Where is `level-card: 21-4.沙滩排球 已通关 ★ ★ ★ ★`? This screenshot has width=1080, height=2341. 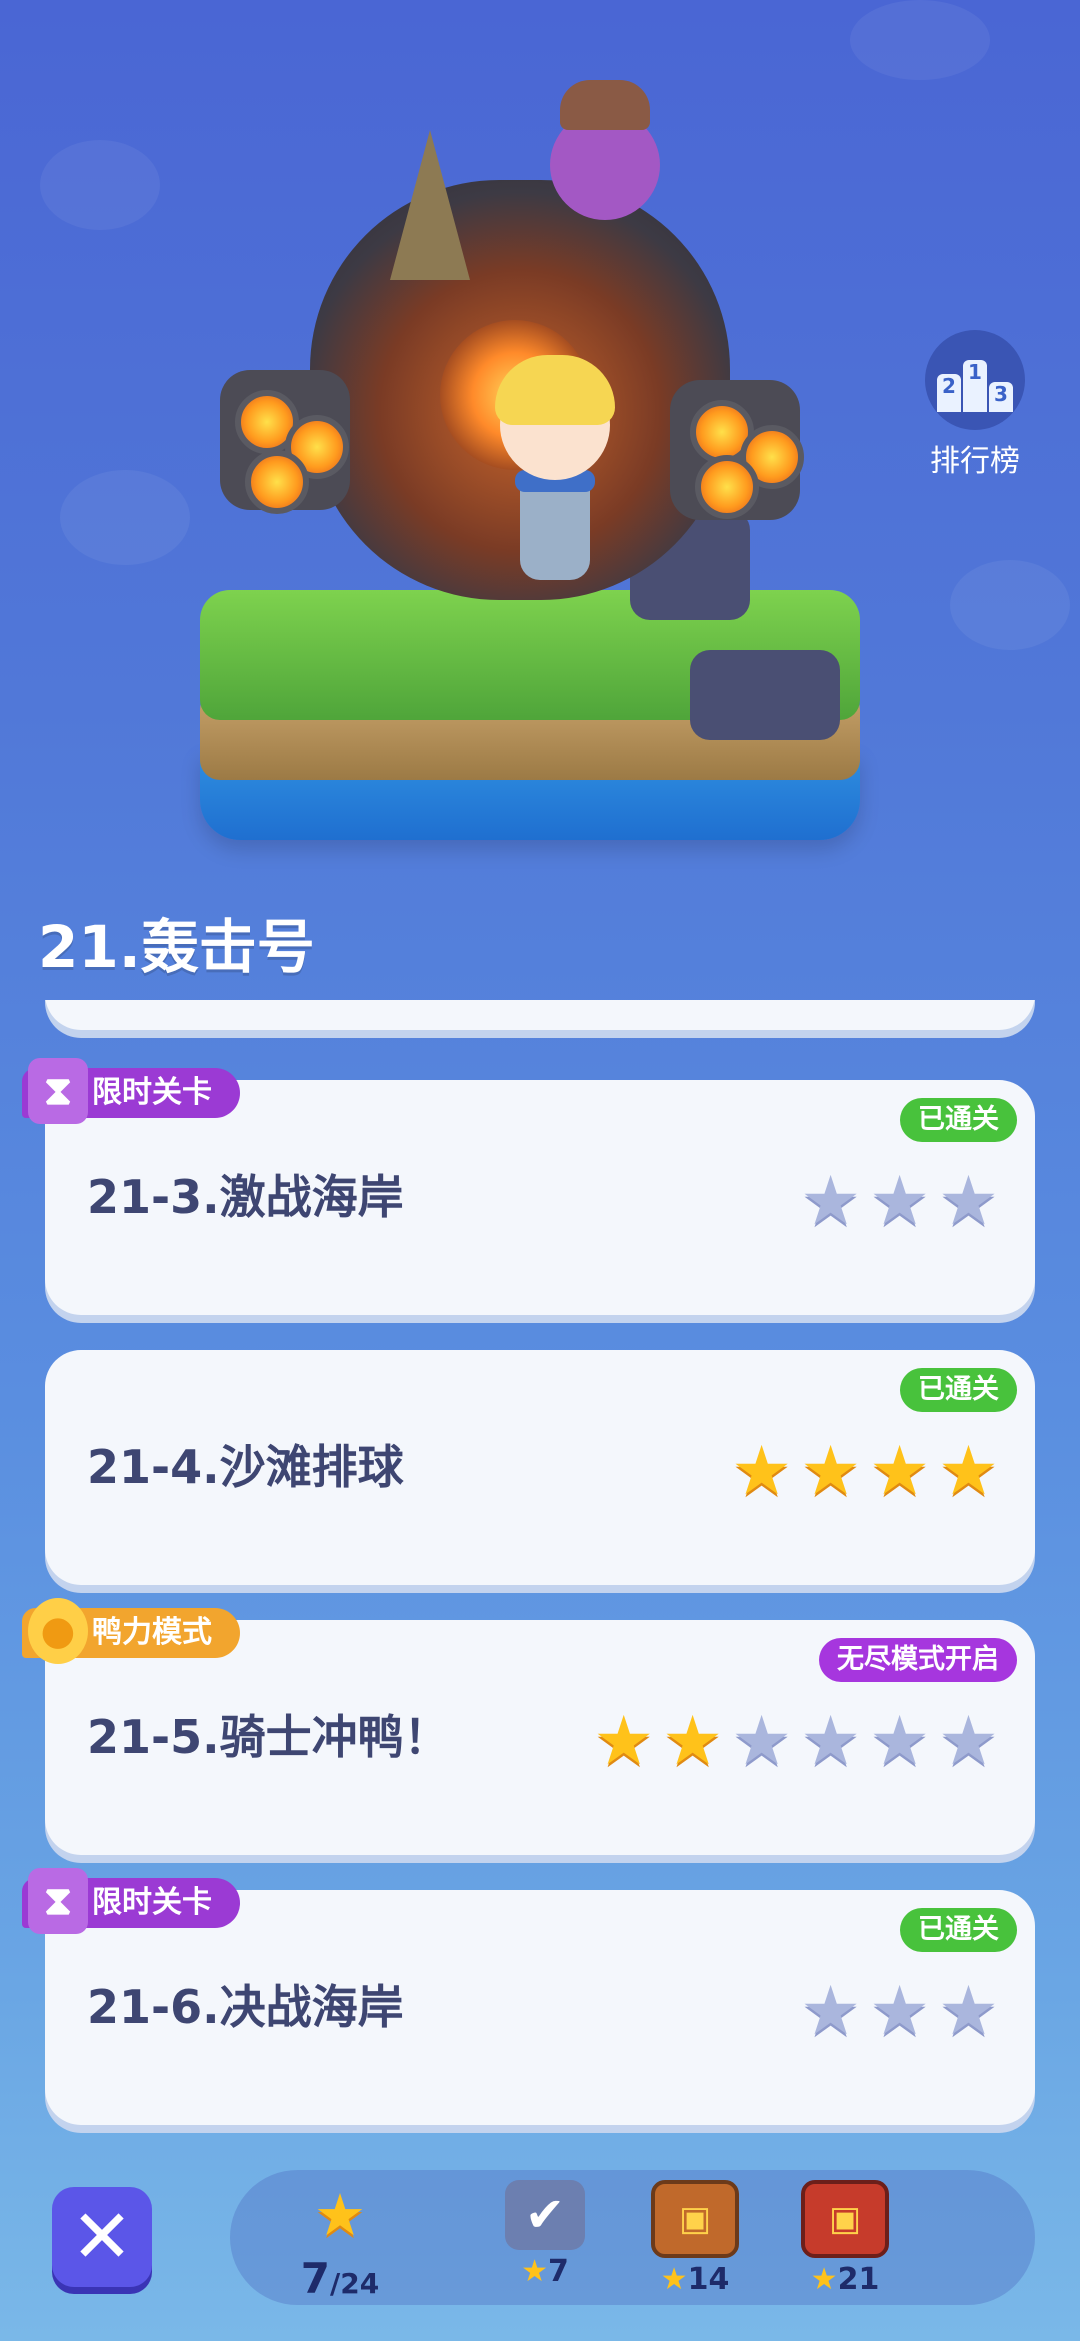
level-card: 21-4.沙滩排球 已通关 ★ ★ ★ ★ is located at coordinates (540, 1467).